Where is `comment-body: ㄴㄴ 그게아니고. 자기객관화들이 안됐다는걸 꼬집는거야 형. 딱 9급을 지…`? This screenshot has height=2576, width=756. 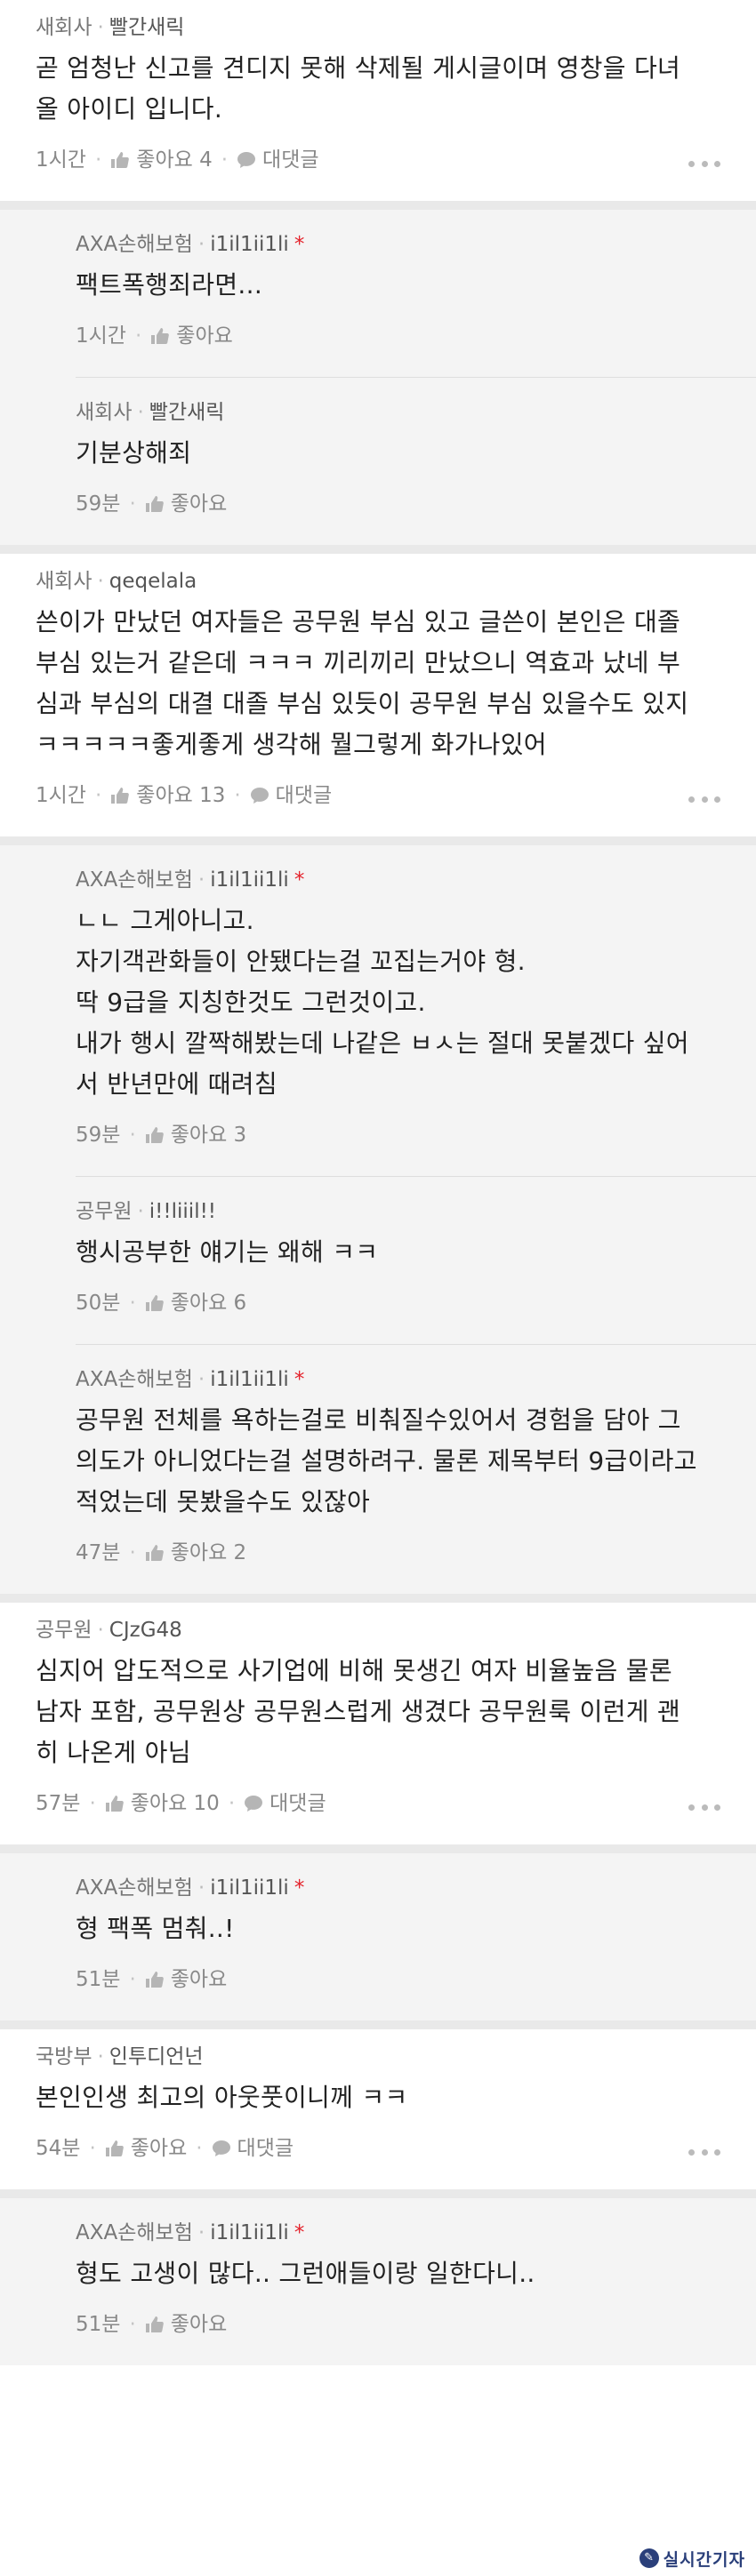
comment-body: ㄴㄴ 그게아니고. 자기객관화들이 안됐다는걸 꼬집는거야 형. 딱 9급을 지… is located at coordinates (383, 1002).